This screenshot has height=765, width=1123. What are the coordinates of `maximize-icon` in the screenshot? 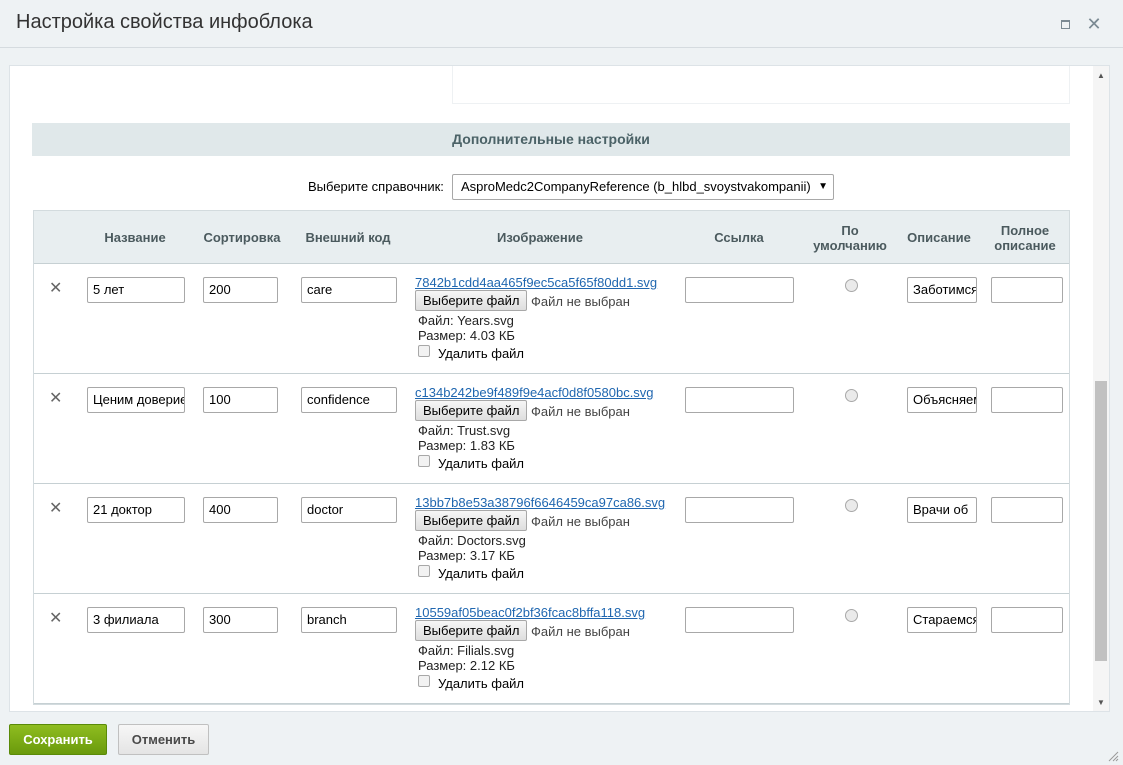 It's located at (1065, 24).